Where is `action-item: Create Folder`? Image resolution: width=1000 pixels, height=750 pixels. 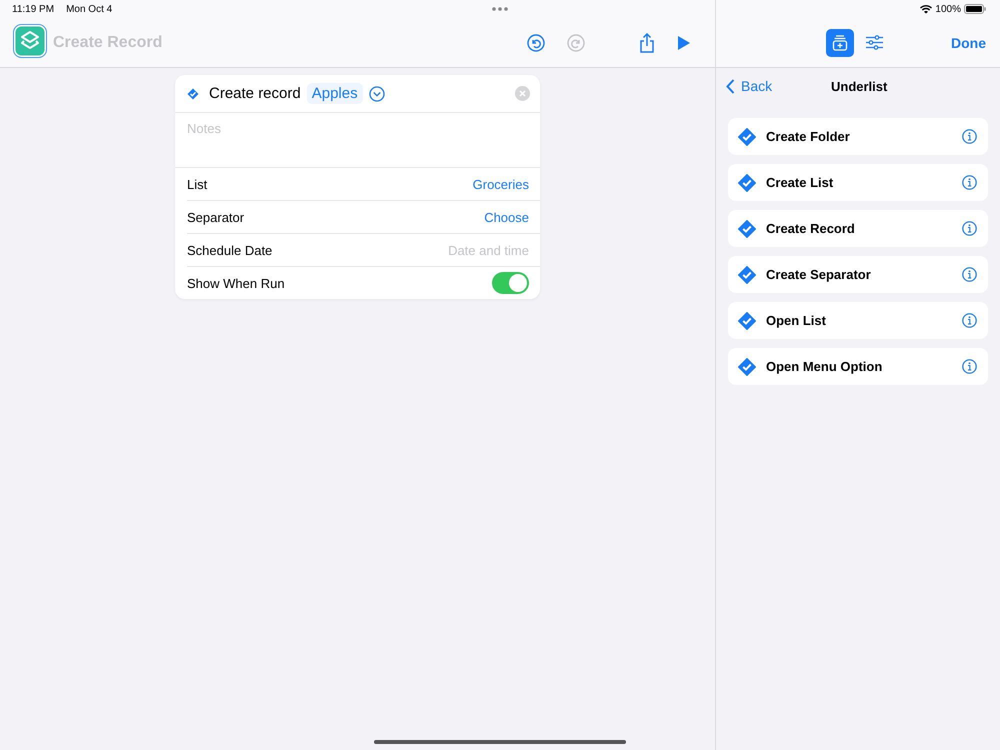
action-item: Create Folder is located at coordinates (858, 136).